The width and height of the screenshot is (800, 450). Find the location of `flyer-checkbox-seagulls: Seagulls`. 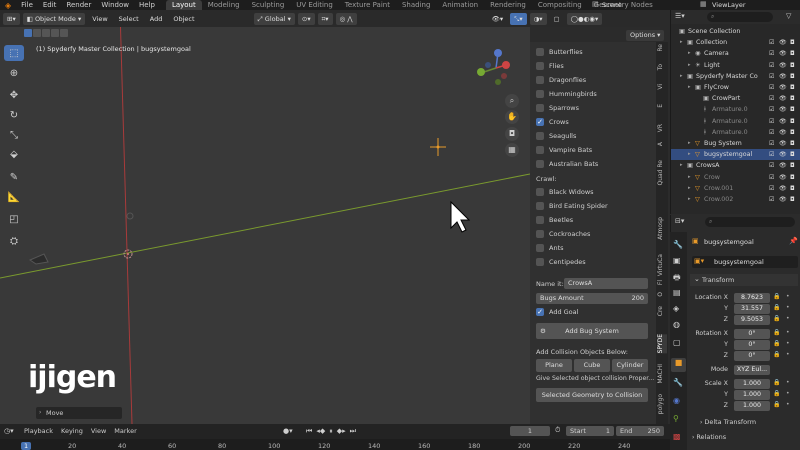

flyer-checkbox-seagulls: Seagulls is located at coordinates (556, 136).